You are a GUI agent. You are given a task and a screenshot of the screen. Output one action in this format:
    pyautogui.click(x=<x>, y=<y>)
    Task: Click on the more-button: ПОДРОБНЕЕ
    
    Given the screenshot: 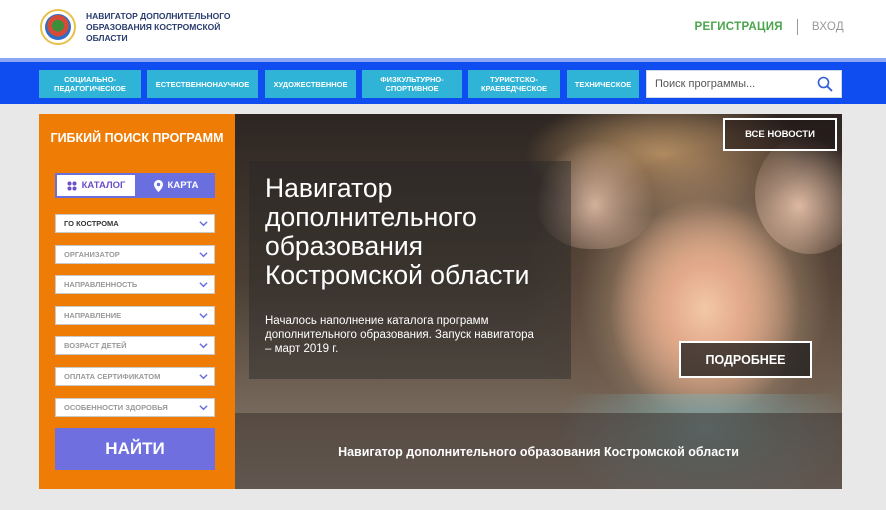 What is the action you would take?
    pyautogui.click(x=745, y=359)
    